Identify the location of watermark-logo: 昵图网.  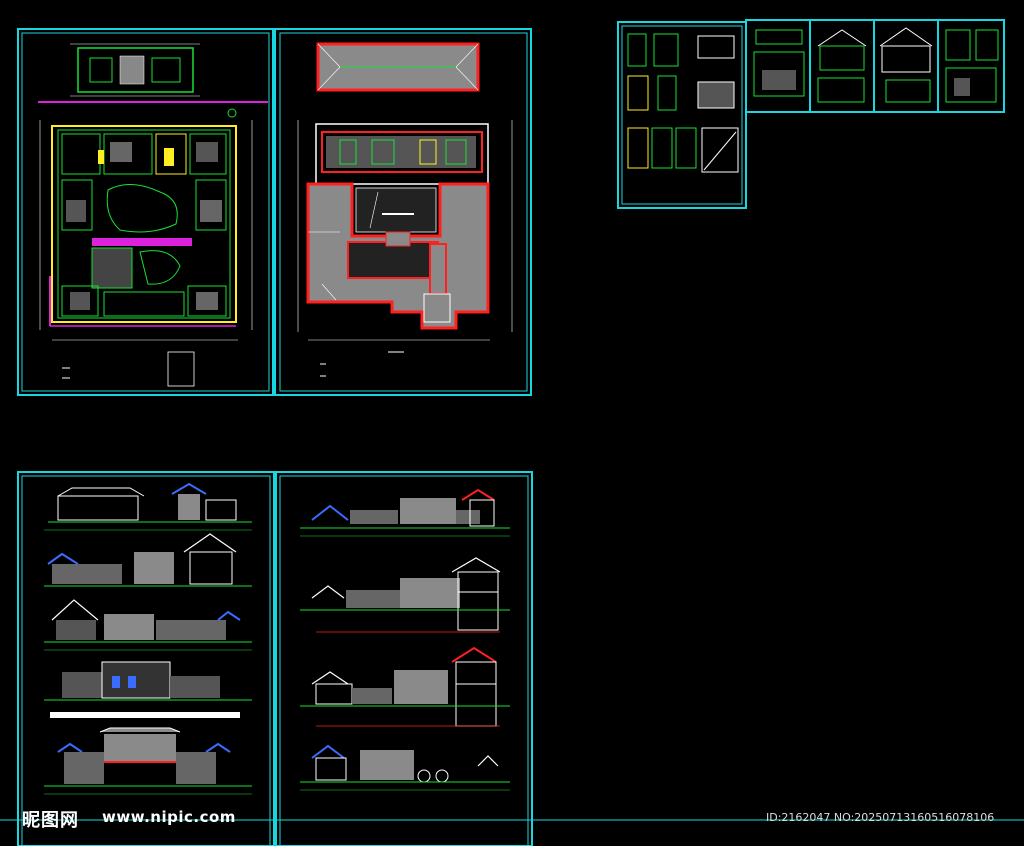
(50, 820).